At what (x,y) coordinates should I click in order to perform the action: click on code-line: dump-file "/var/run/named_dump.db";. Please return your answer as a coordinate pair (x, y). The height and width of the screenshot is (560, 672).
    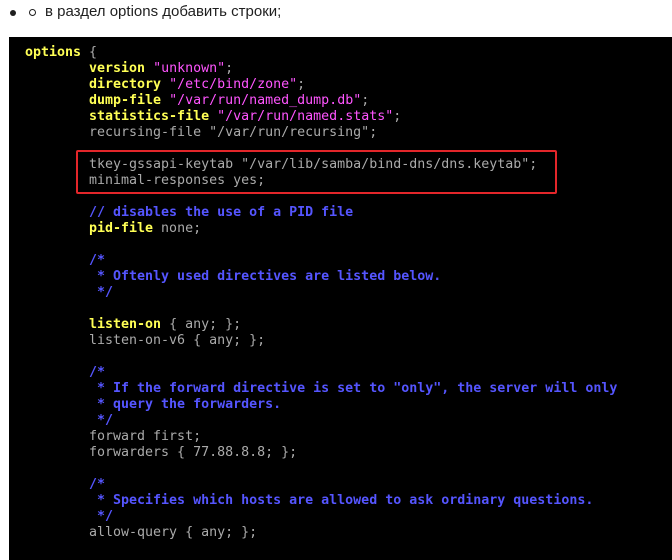
    Looking at the image, I should click on (229, 101).